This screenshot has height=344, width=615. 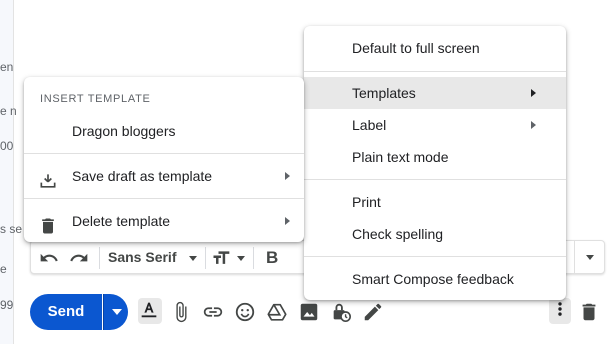 I want to click on attach-file-icon, so click(x=181, y=312).